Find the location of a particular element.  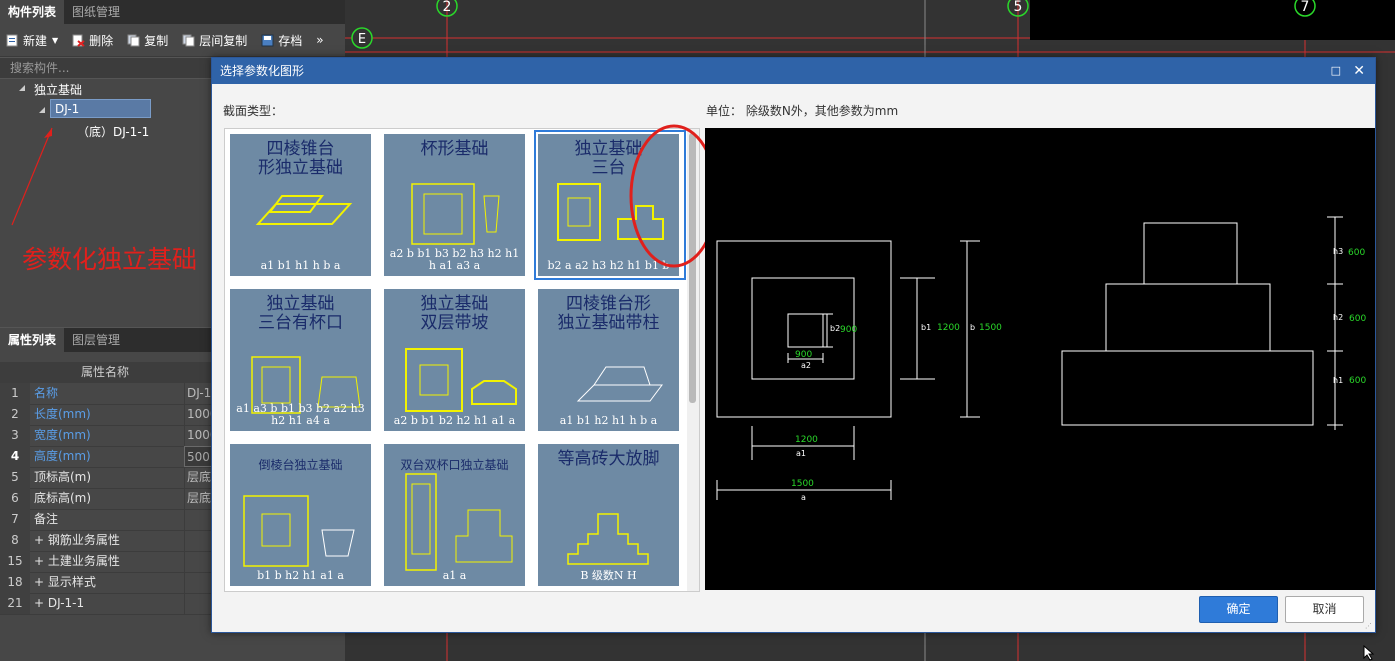

tree-item-dj1: DJ-1 is located at coordinates (100, 108).